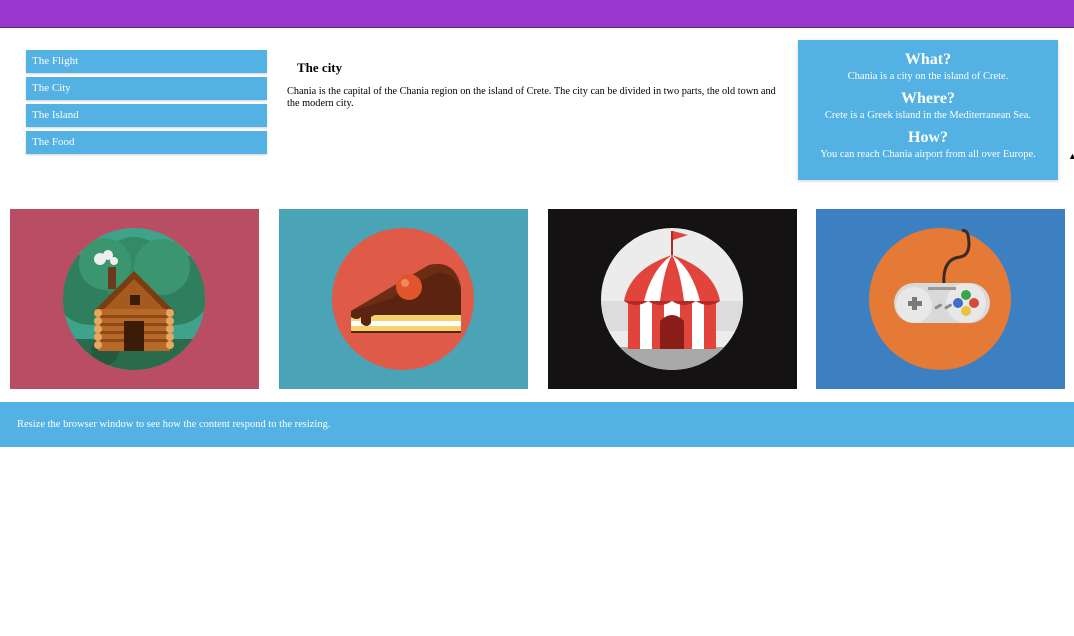 The image size is (1074, 636). I want to click on how-heading: How?, so click(928, 137).